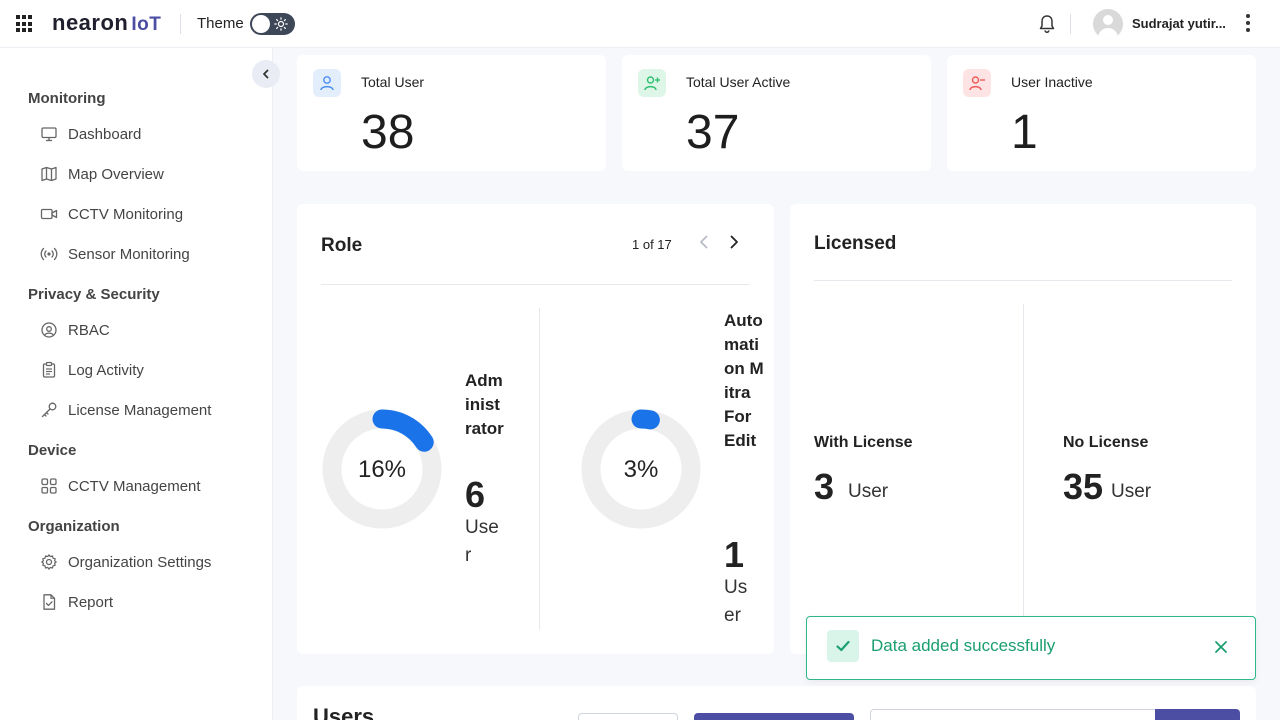 This screenshot has height=720, width=1280. Describe the element at coordinates (49, 254) in the screenshot. I see `sensor-icon` at that location.